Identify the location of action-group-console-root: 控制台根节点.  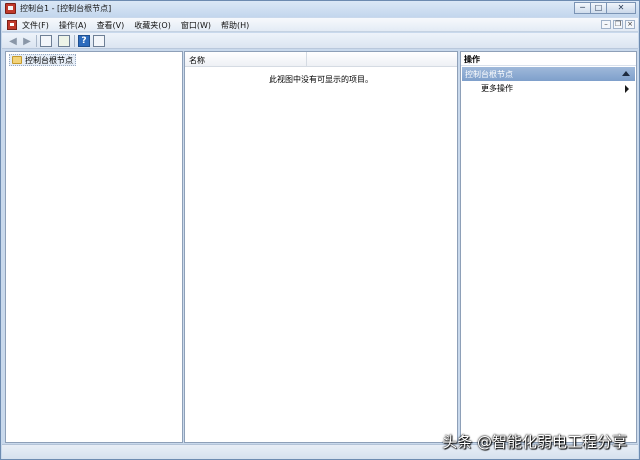
(548, 74).